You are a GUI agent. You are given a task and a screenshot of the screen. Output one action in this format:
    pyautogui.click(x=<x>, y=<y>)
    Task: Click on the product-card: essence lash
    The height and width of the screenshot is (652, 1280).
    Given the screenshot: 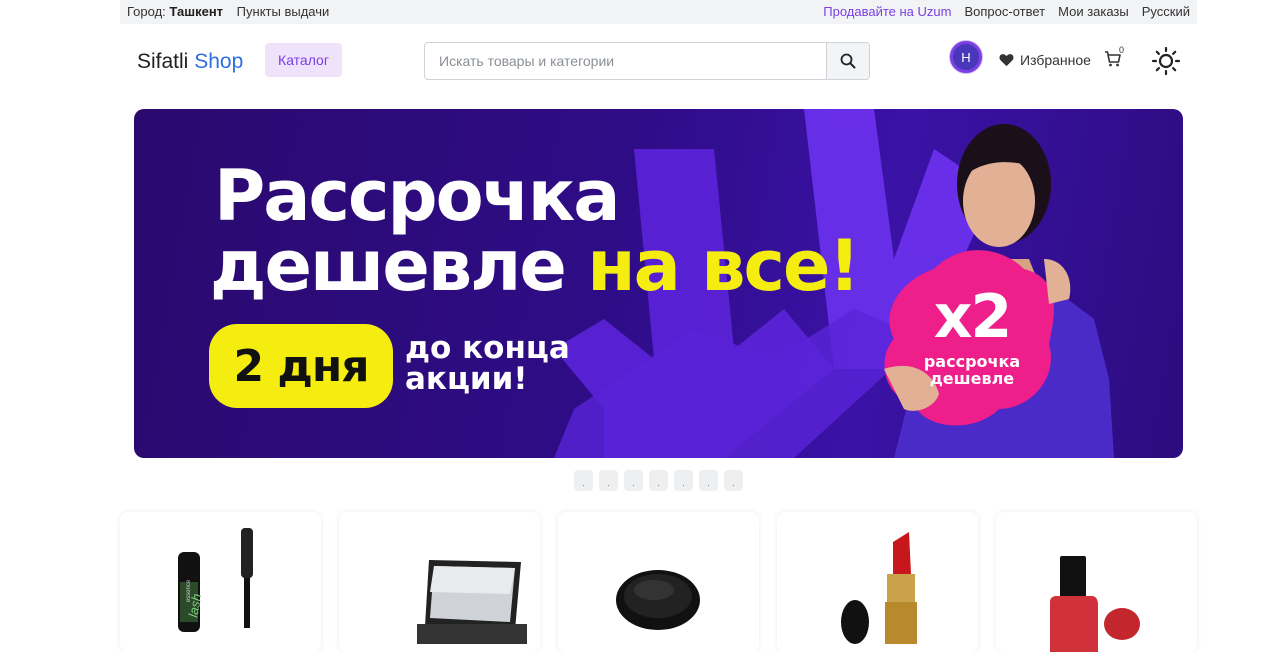 What is the action you would take?
    pyautogui.click(x=220, y=582)
    